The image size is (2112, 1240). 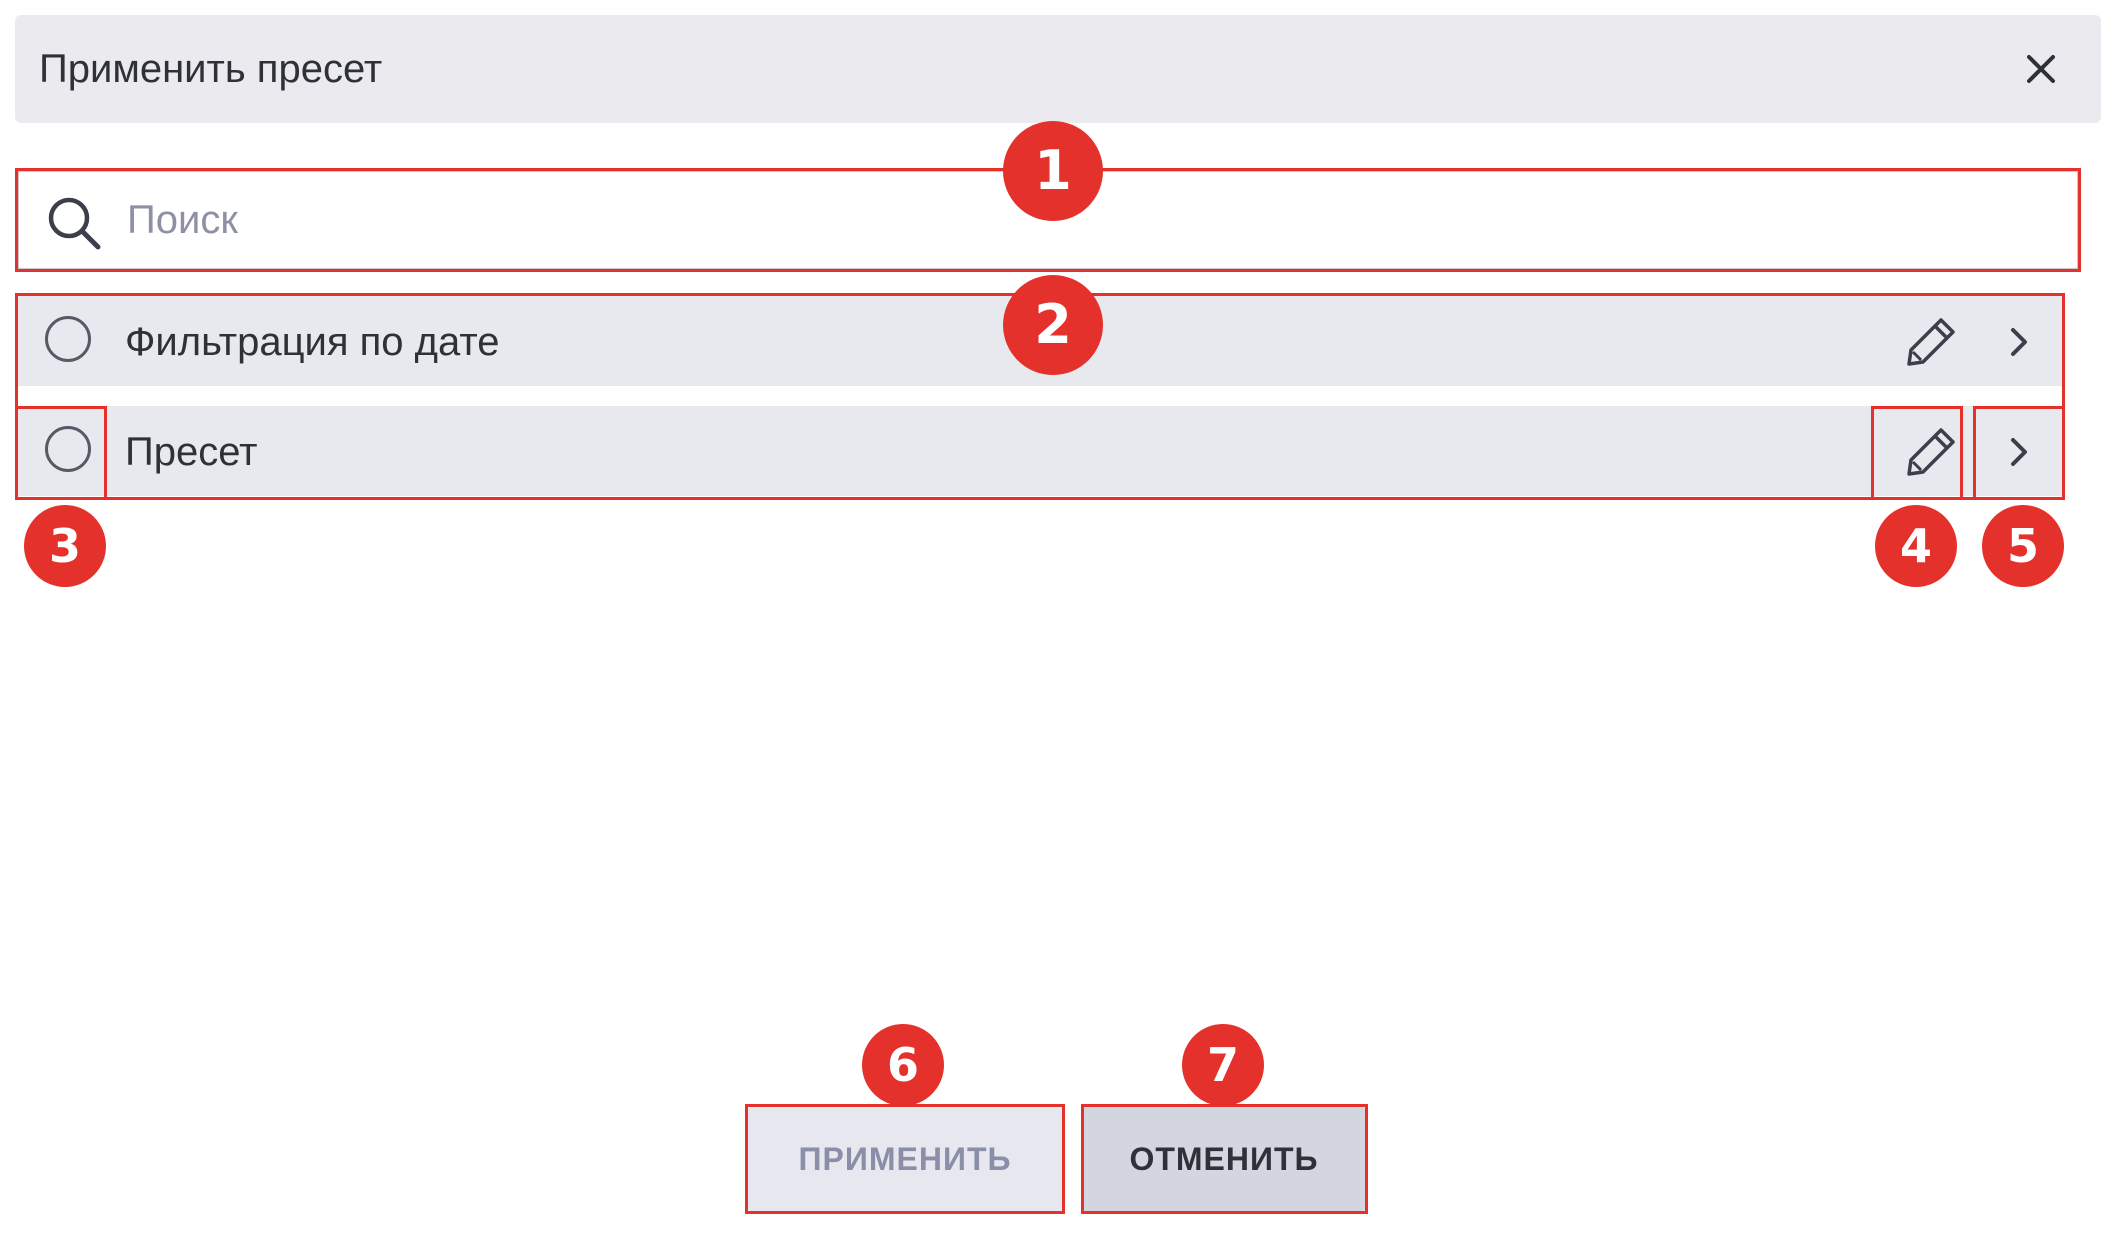 I want to click on preset-label: Фильтрация по дате, so click(x=312, y=342).